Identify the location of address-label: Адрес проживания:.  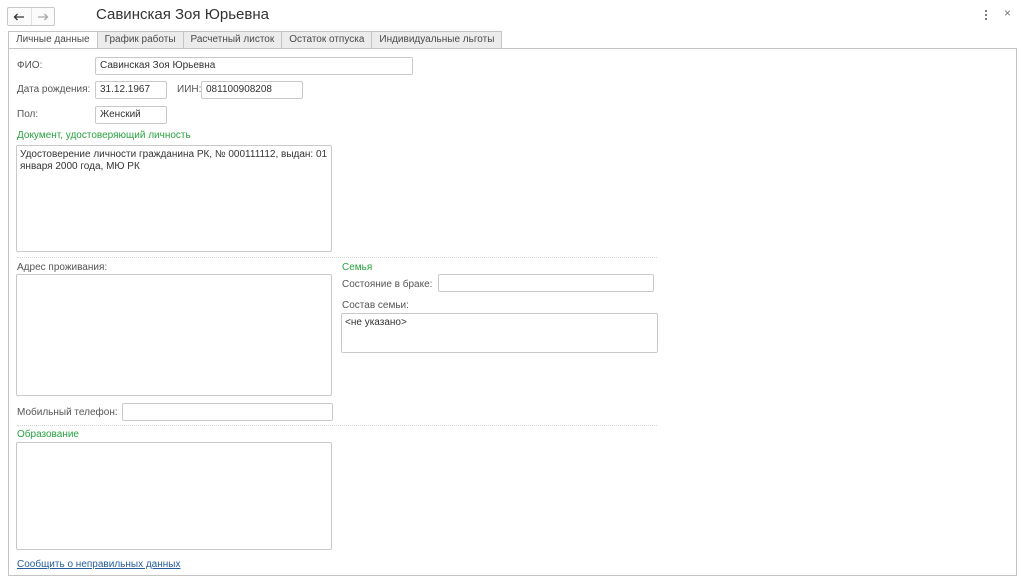
(62, 267).